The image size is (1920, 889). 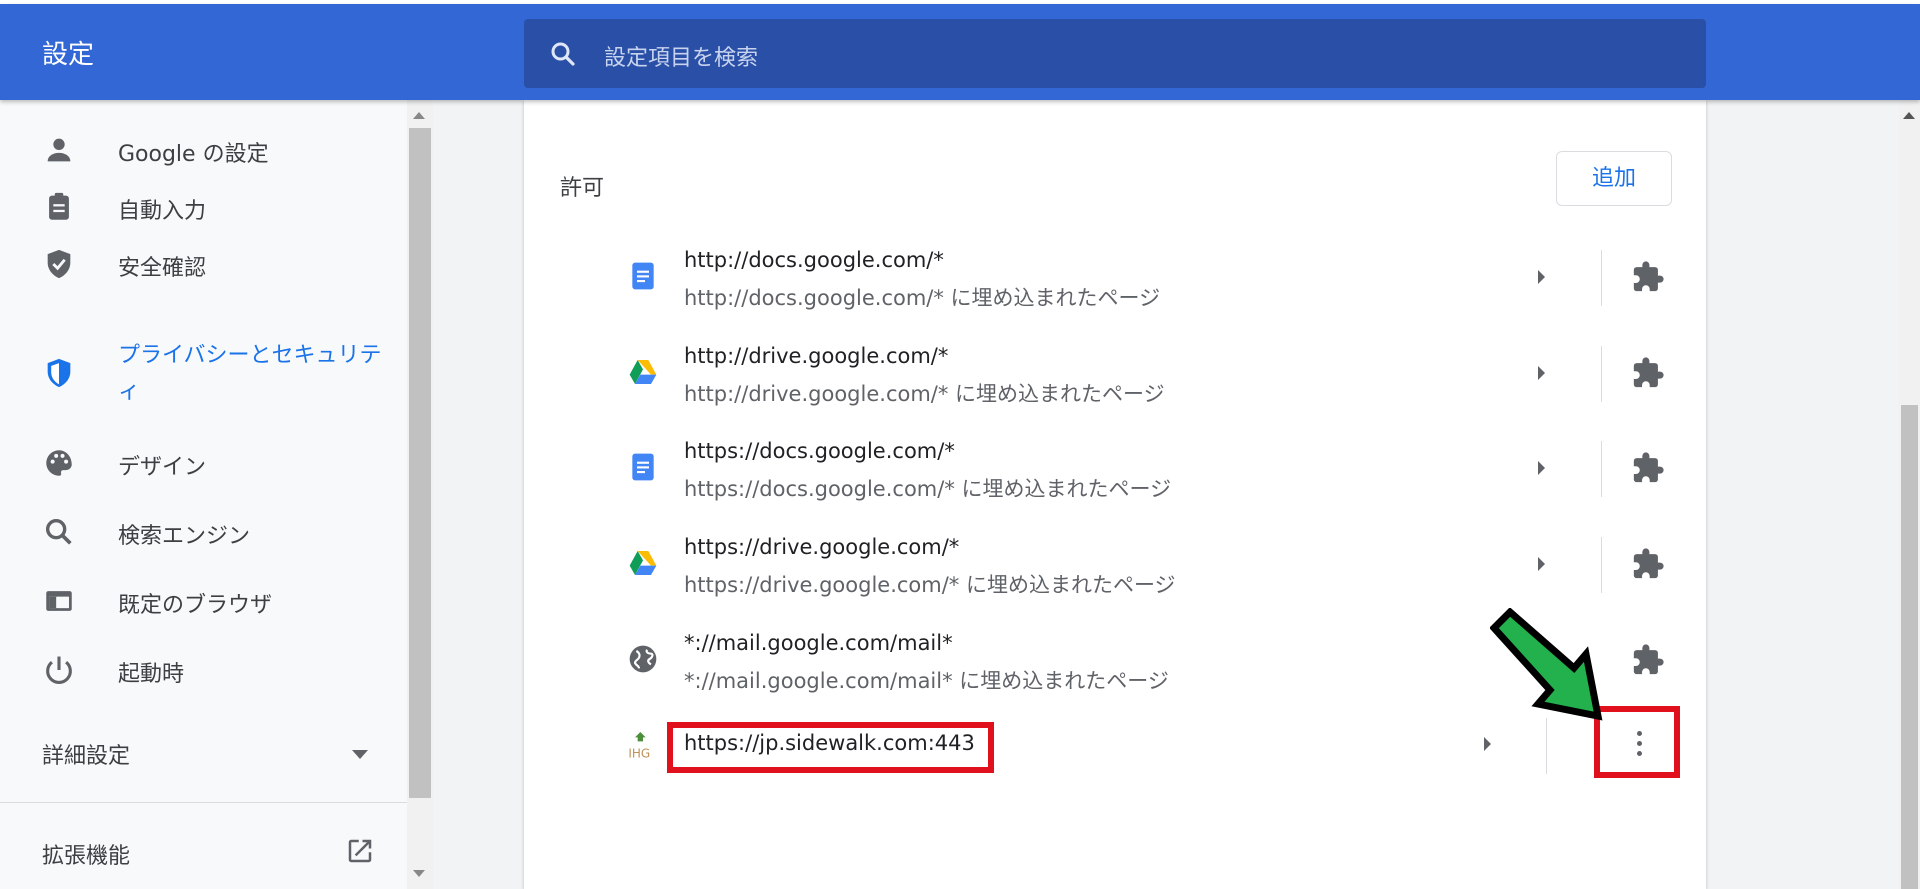 What do you see at coordinates (818, 643) in the screenshot?
I see `site-url: *://mail.google.com/mail*` at bounding box center [818, 643].